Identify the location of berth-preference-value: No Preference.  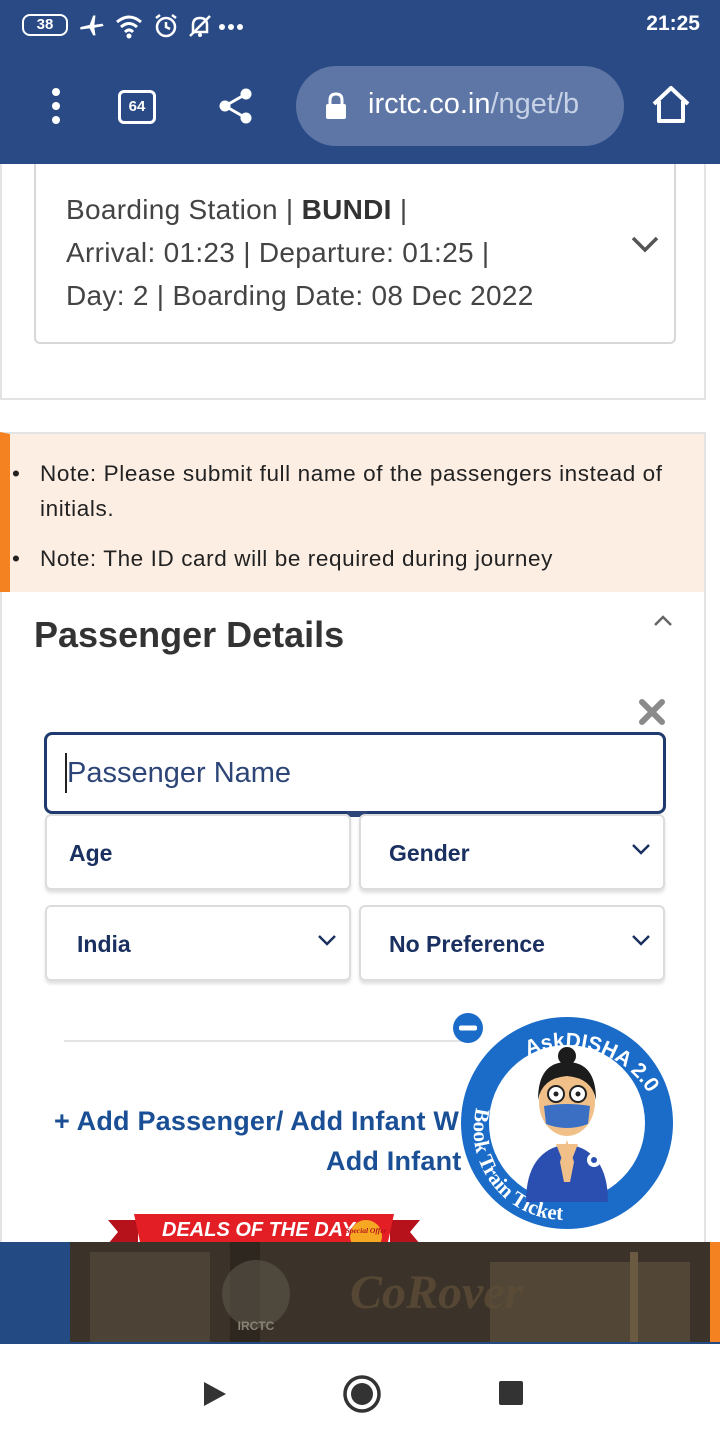
(467, 944).